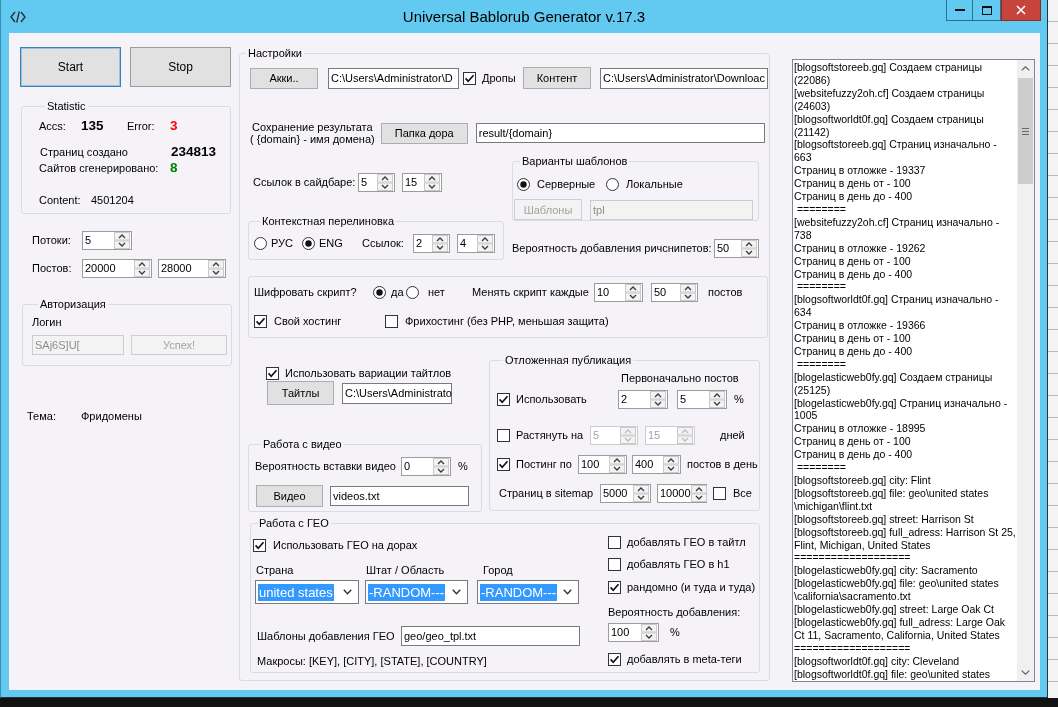 The width and height of the screenshot is (1058, 707). What do you see at coordinates (180, 67) in the screenshot?
I see `stop-button: Stop` at bounding box center [180, 67].